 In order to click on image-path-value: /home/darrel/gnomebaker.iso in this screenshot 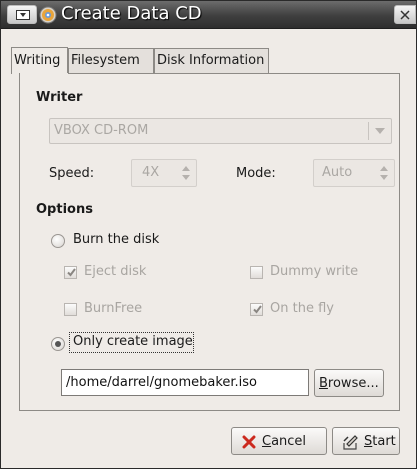, I will do `click(162, 382)`.